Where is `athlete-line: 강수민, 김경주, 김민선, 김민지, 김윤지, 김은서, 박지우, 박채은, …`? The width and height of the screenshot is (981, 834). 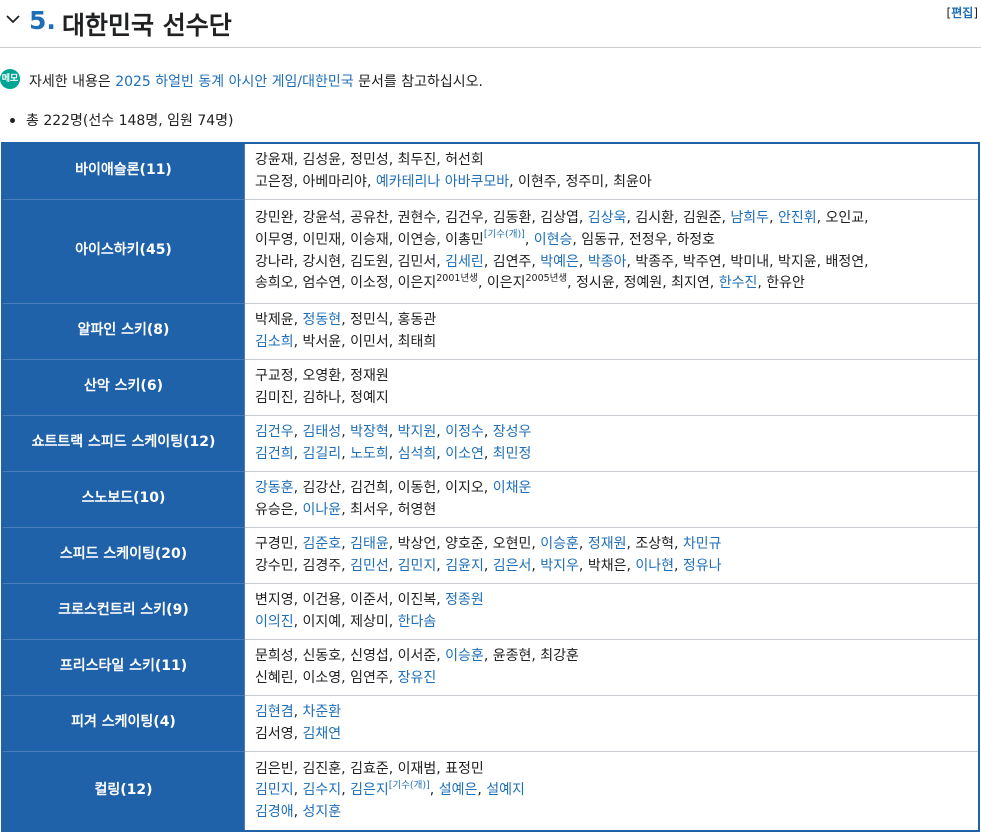
athlete-line: 강수민, 김경주, 김민선, 김민지, 김윤지, 김은서, 박지우, 박채은, … is located at coordinates (611, 567).